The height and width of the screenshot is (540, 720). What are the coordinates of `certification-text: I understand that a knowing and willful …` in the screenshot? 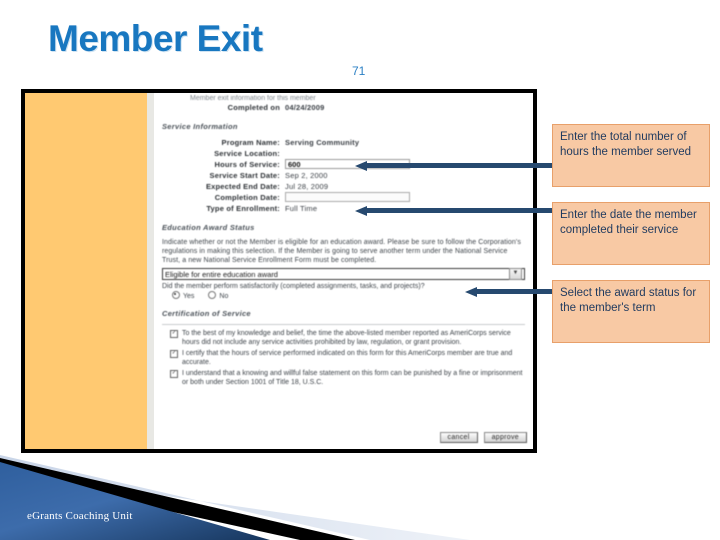 It's located at (352, 378).